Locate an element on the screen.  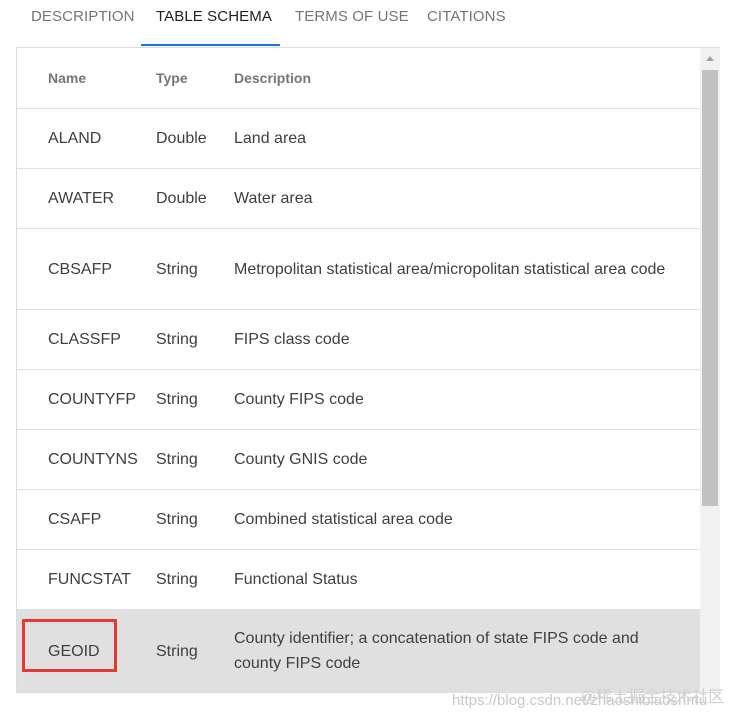
field-description: Combined statistical area code is located at coordinates (343, 519).